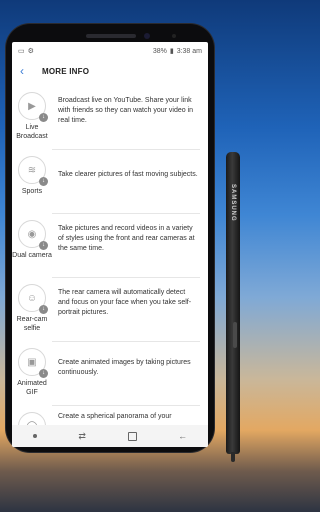 This screenshot has width=320, height=512. What do you see at coordinates (32, 388) in the screenshot?
I see `mode-name: Animated GIF` at bounding box center [32, 388].